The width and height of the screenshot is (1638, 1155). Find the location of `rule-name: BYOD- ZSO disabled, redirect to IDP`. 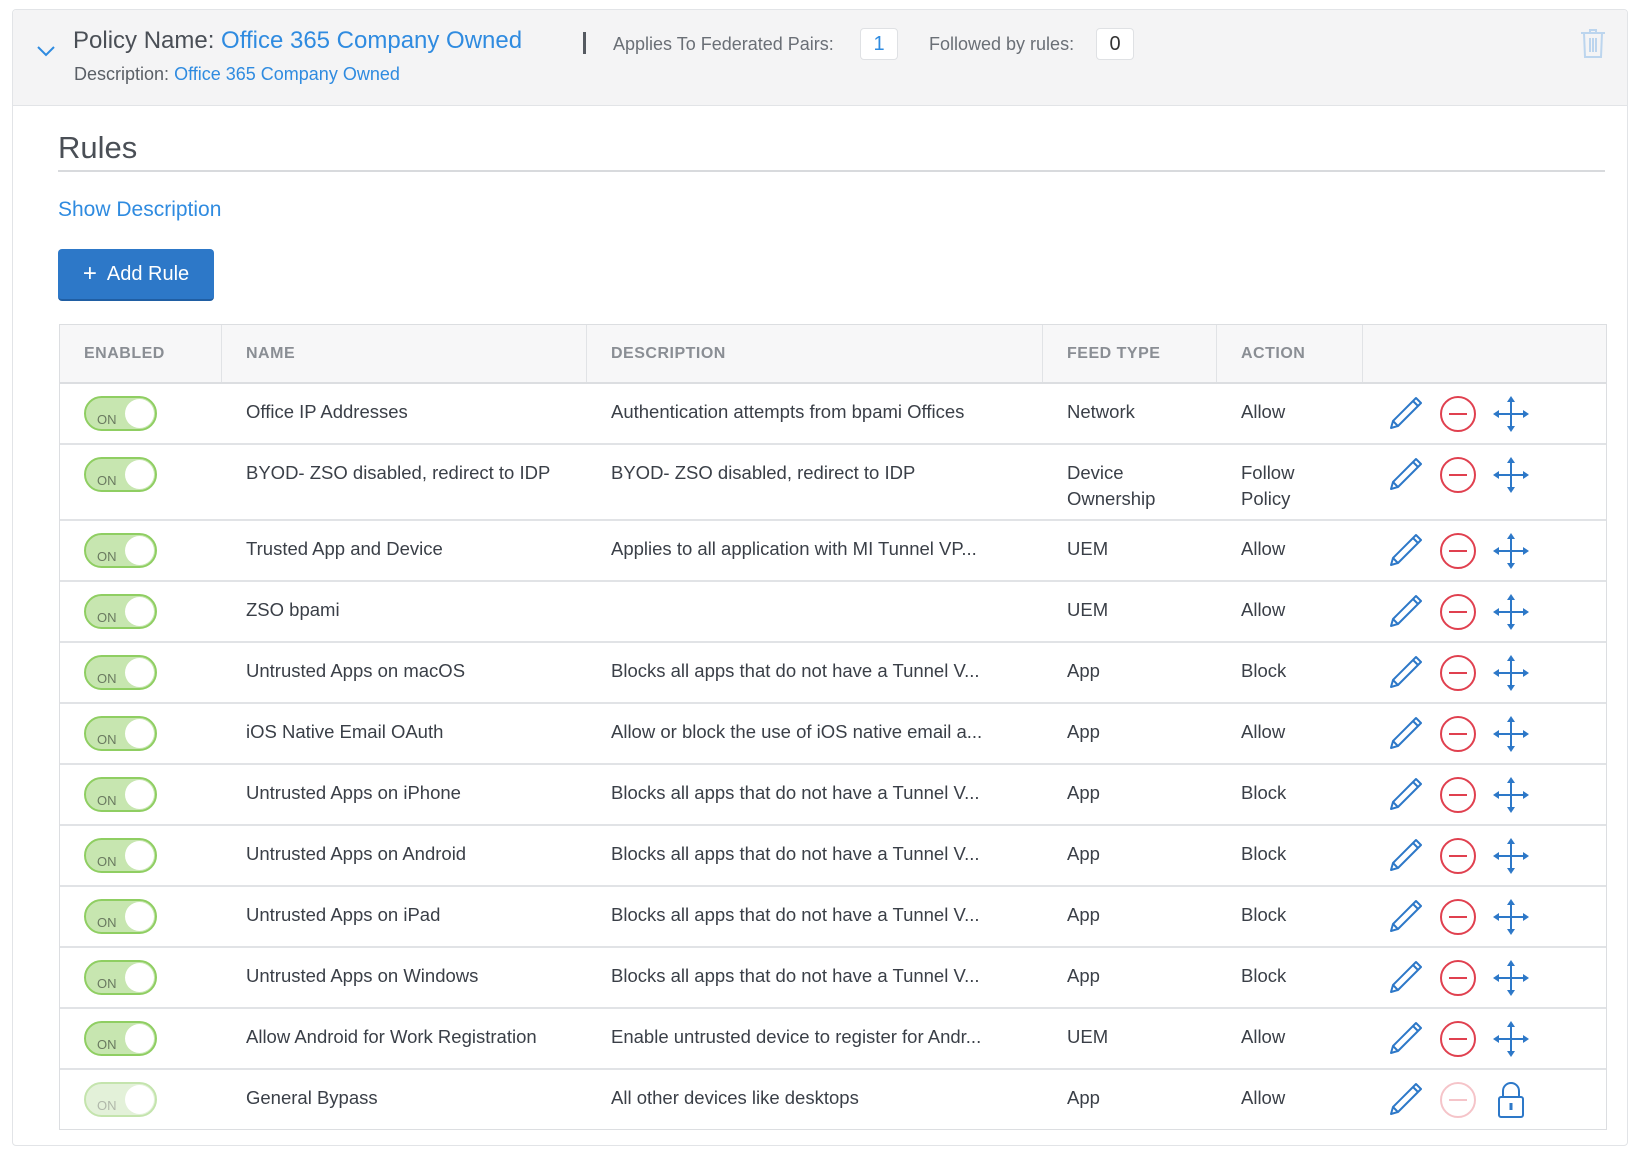

rule-name: BYOD- ZSO disabled, redirect to IDP is located at coordinates (398, 472).